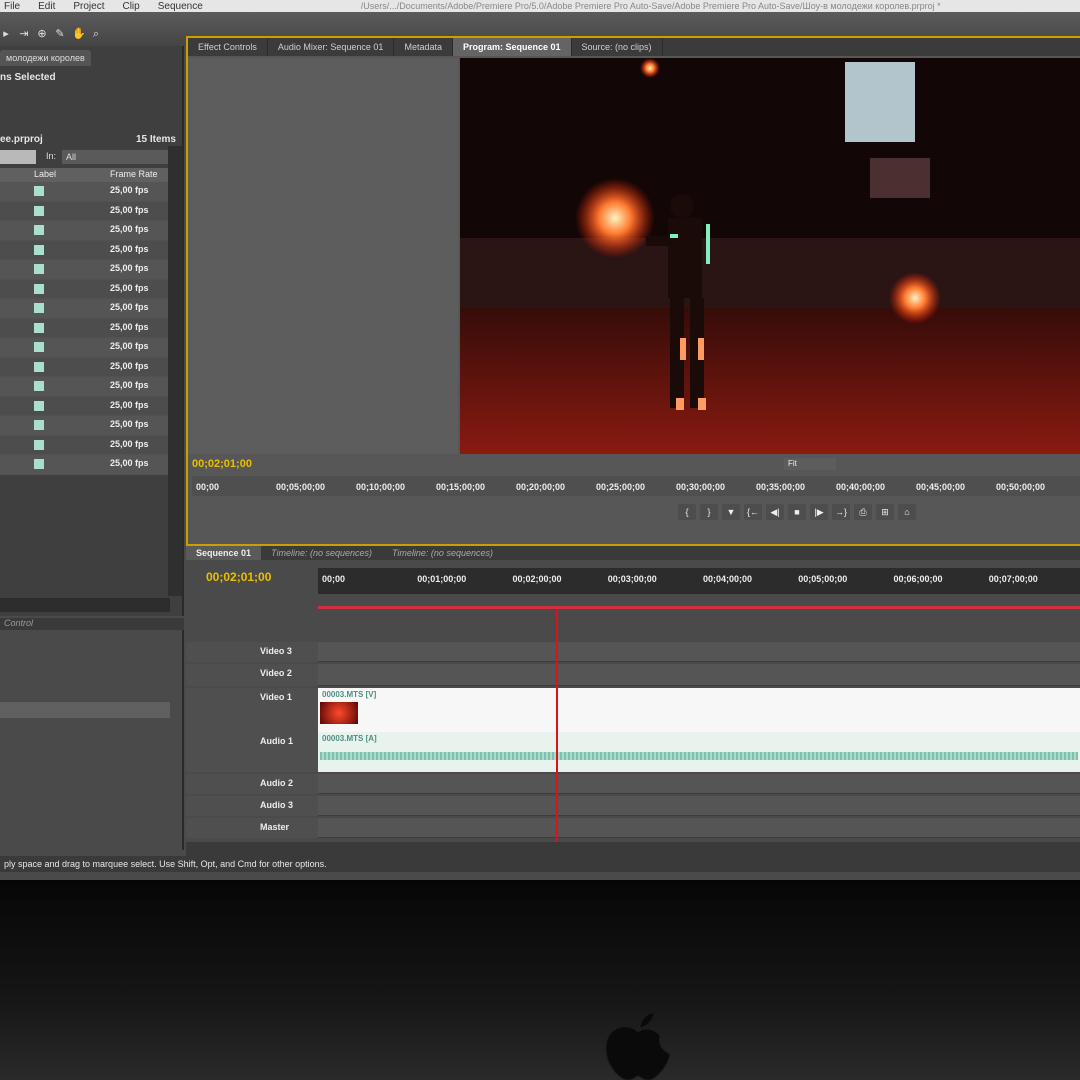 The height and width of the screenshot is (1080, 1080). Describe the element at coordinates (6, 34) in the screenshot. I see `select-tool-icon: ▸` at that location.